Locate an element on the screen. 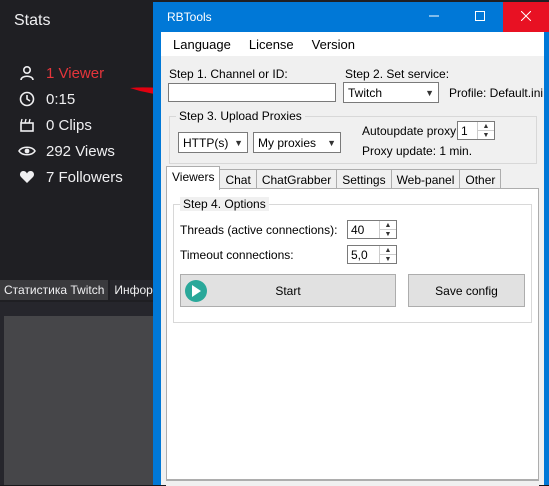 Image resolution: width=549 pixels, height=486 pixels. menu-license: License is located at coordinates (271, 44).